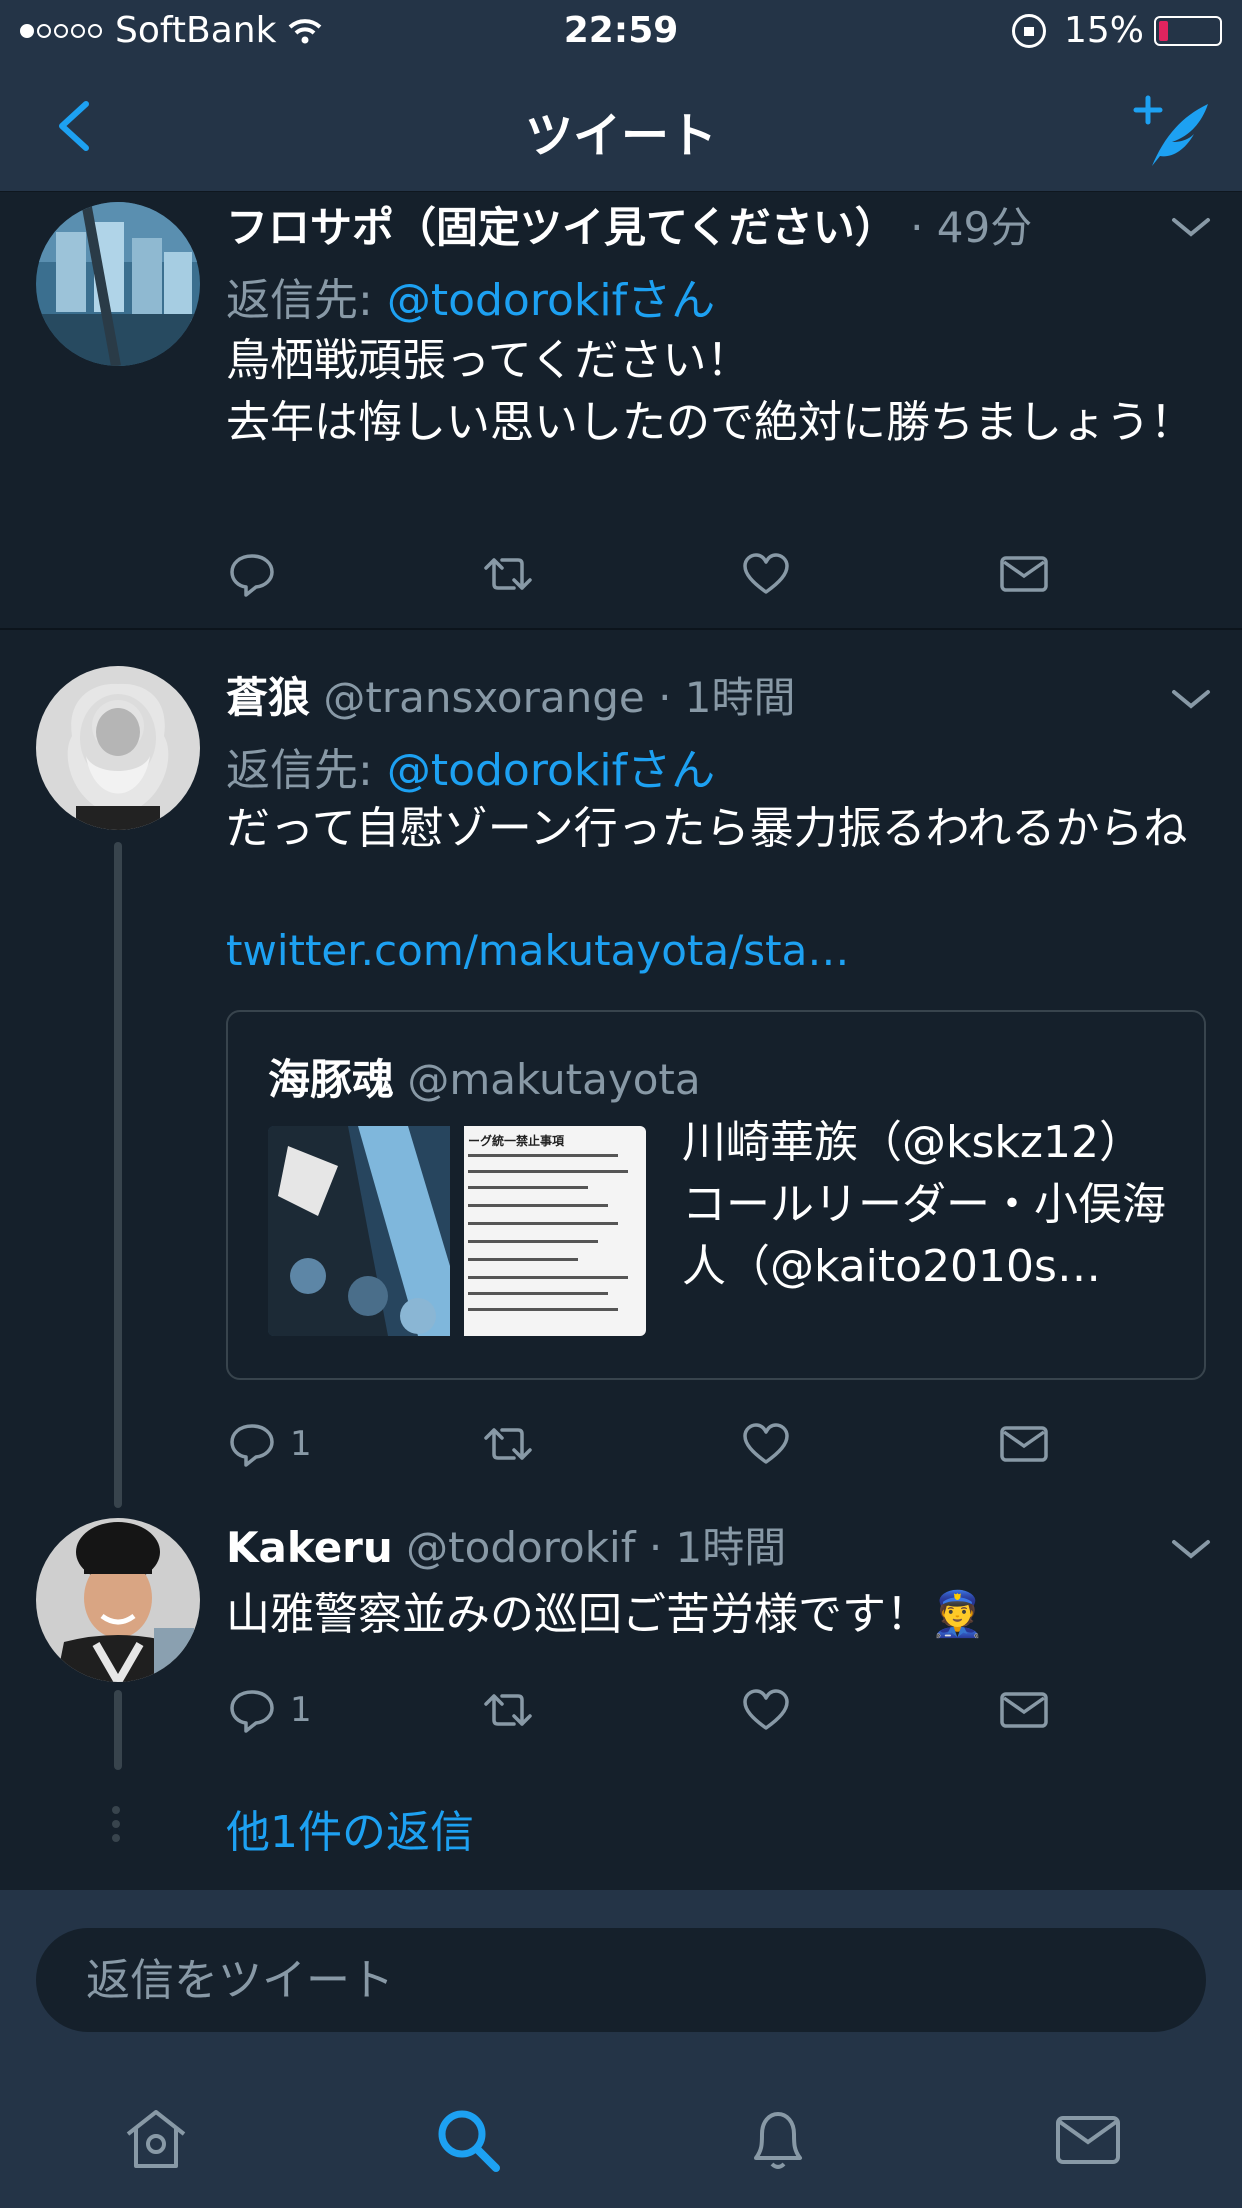  Describe the element at coordinates (554, 1079) in the screenshot. I see `quoted-handle: @makutayota` at that location.